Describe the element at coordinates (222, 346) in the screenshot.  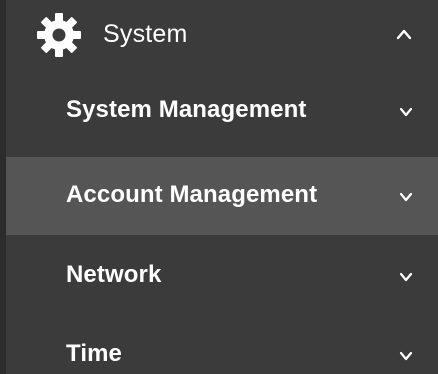
I see `nav-item-time: Time` at that location.